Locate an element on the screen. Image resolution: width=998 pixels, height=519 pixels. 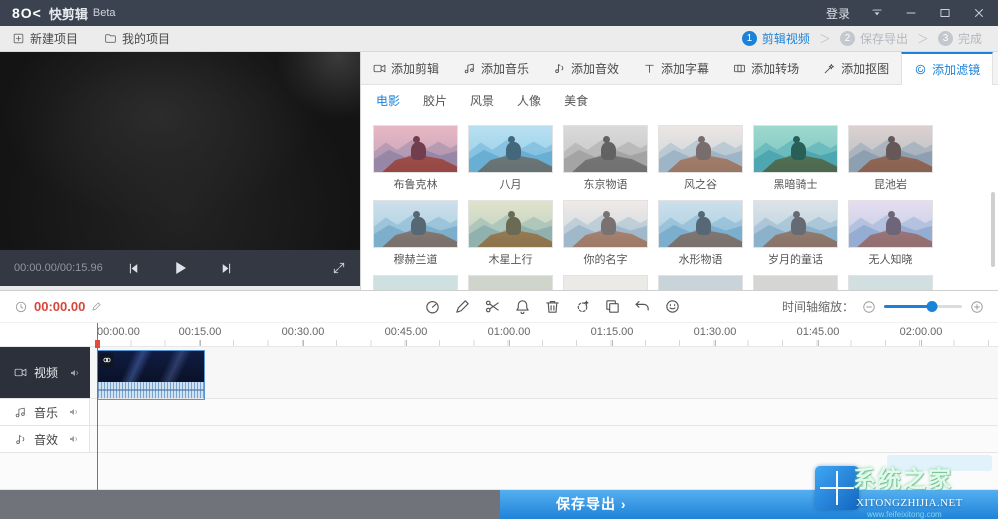
tab-label: 添加音效 is located at coordinates (595, 68).